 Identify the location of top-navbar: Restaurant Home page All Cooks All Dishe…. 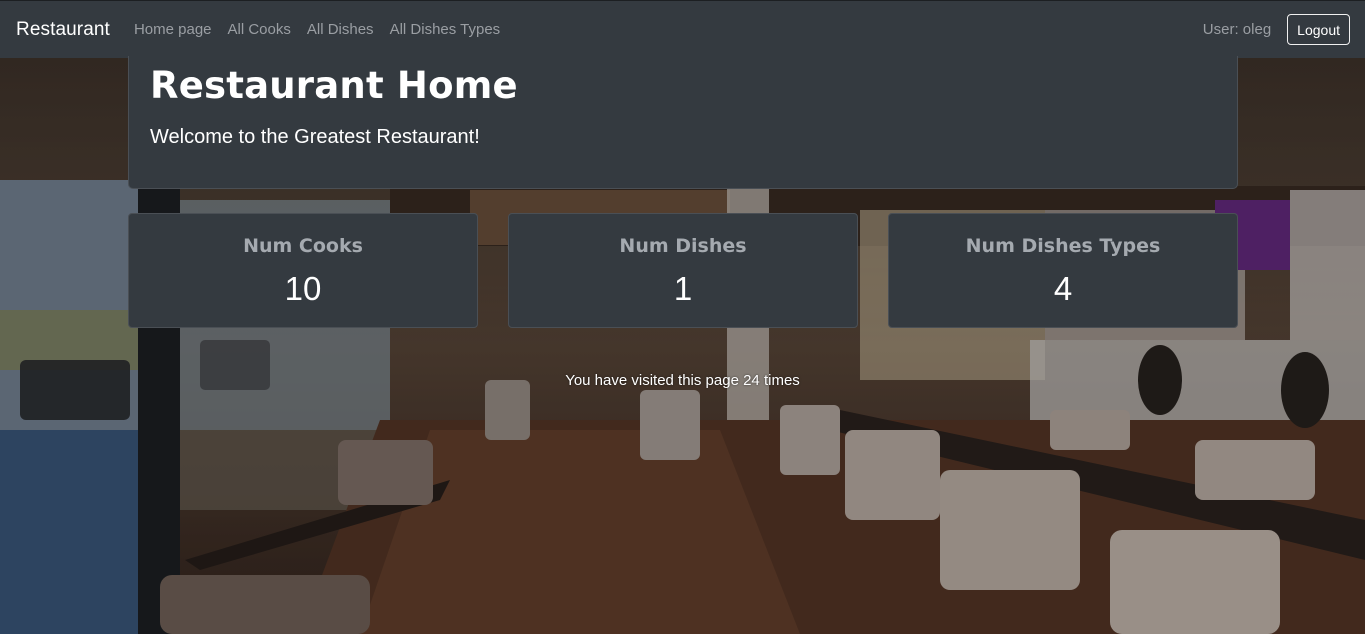
(682, 29).